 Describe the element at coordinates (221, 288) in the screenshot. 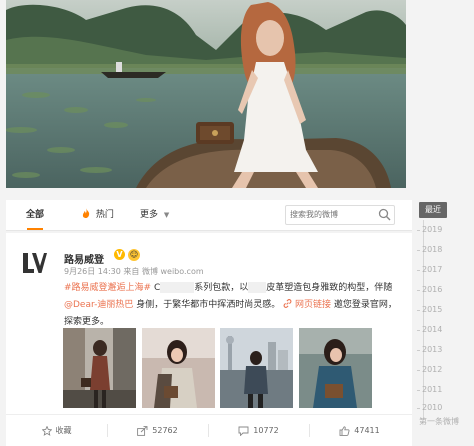

I see `post-text: 系列包款，以` at that location.